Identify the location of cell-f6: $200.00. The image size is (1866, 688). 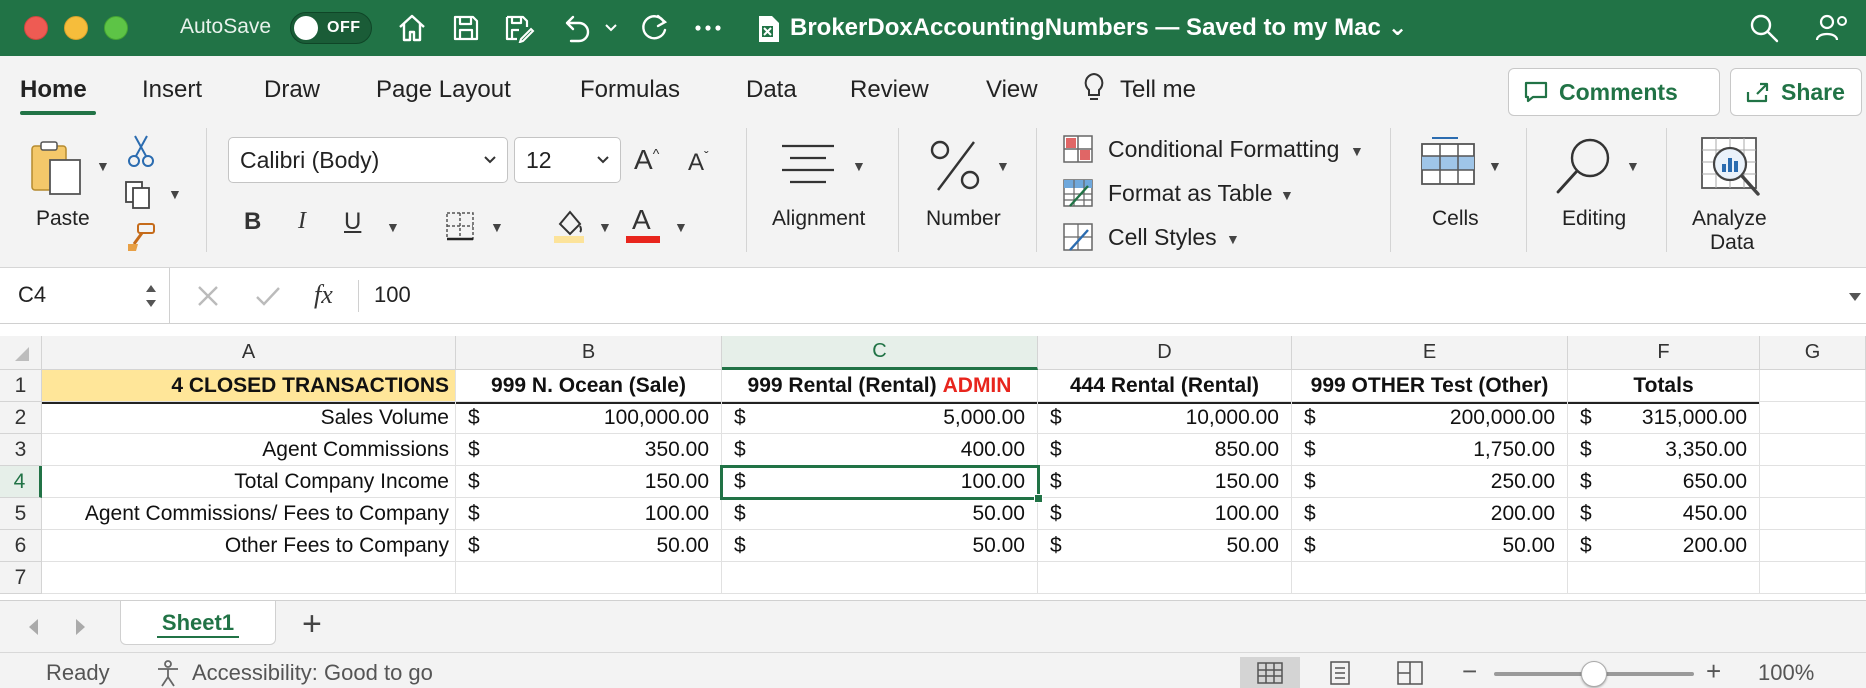
(1664, 546).